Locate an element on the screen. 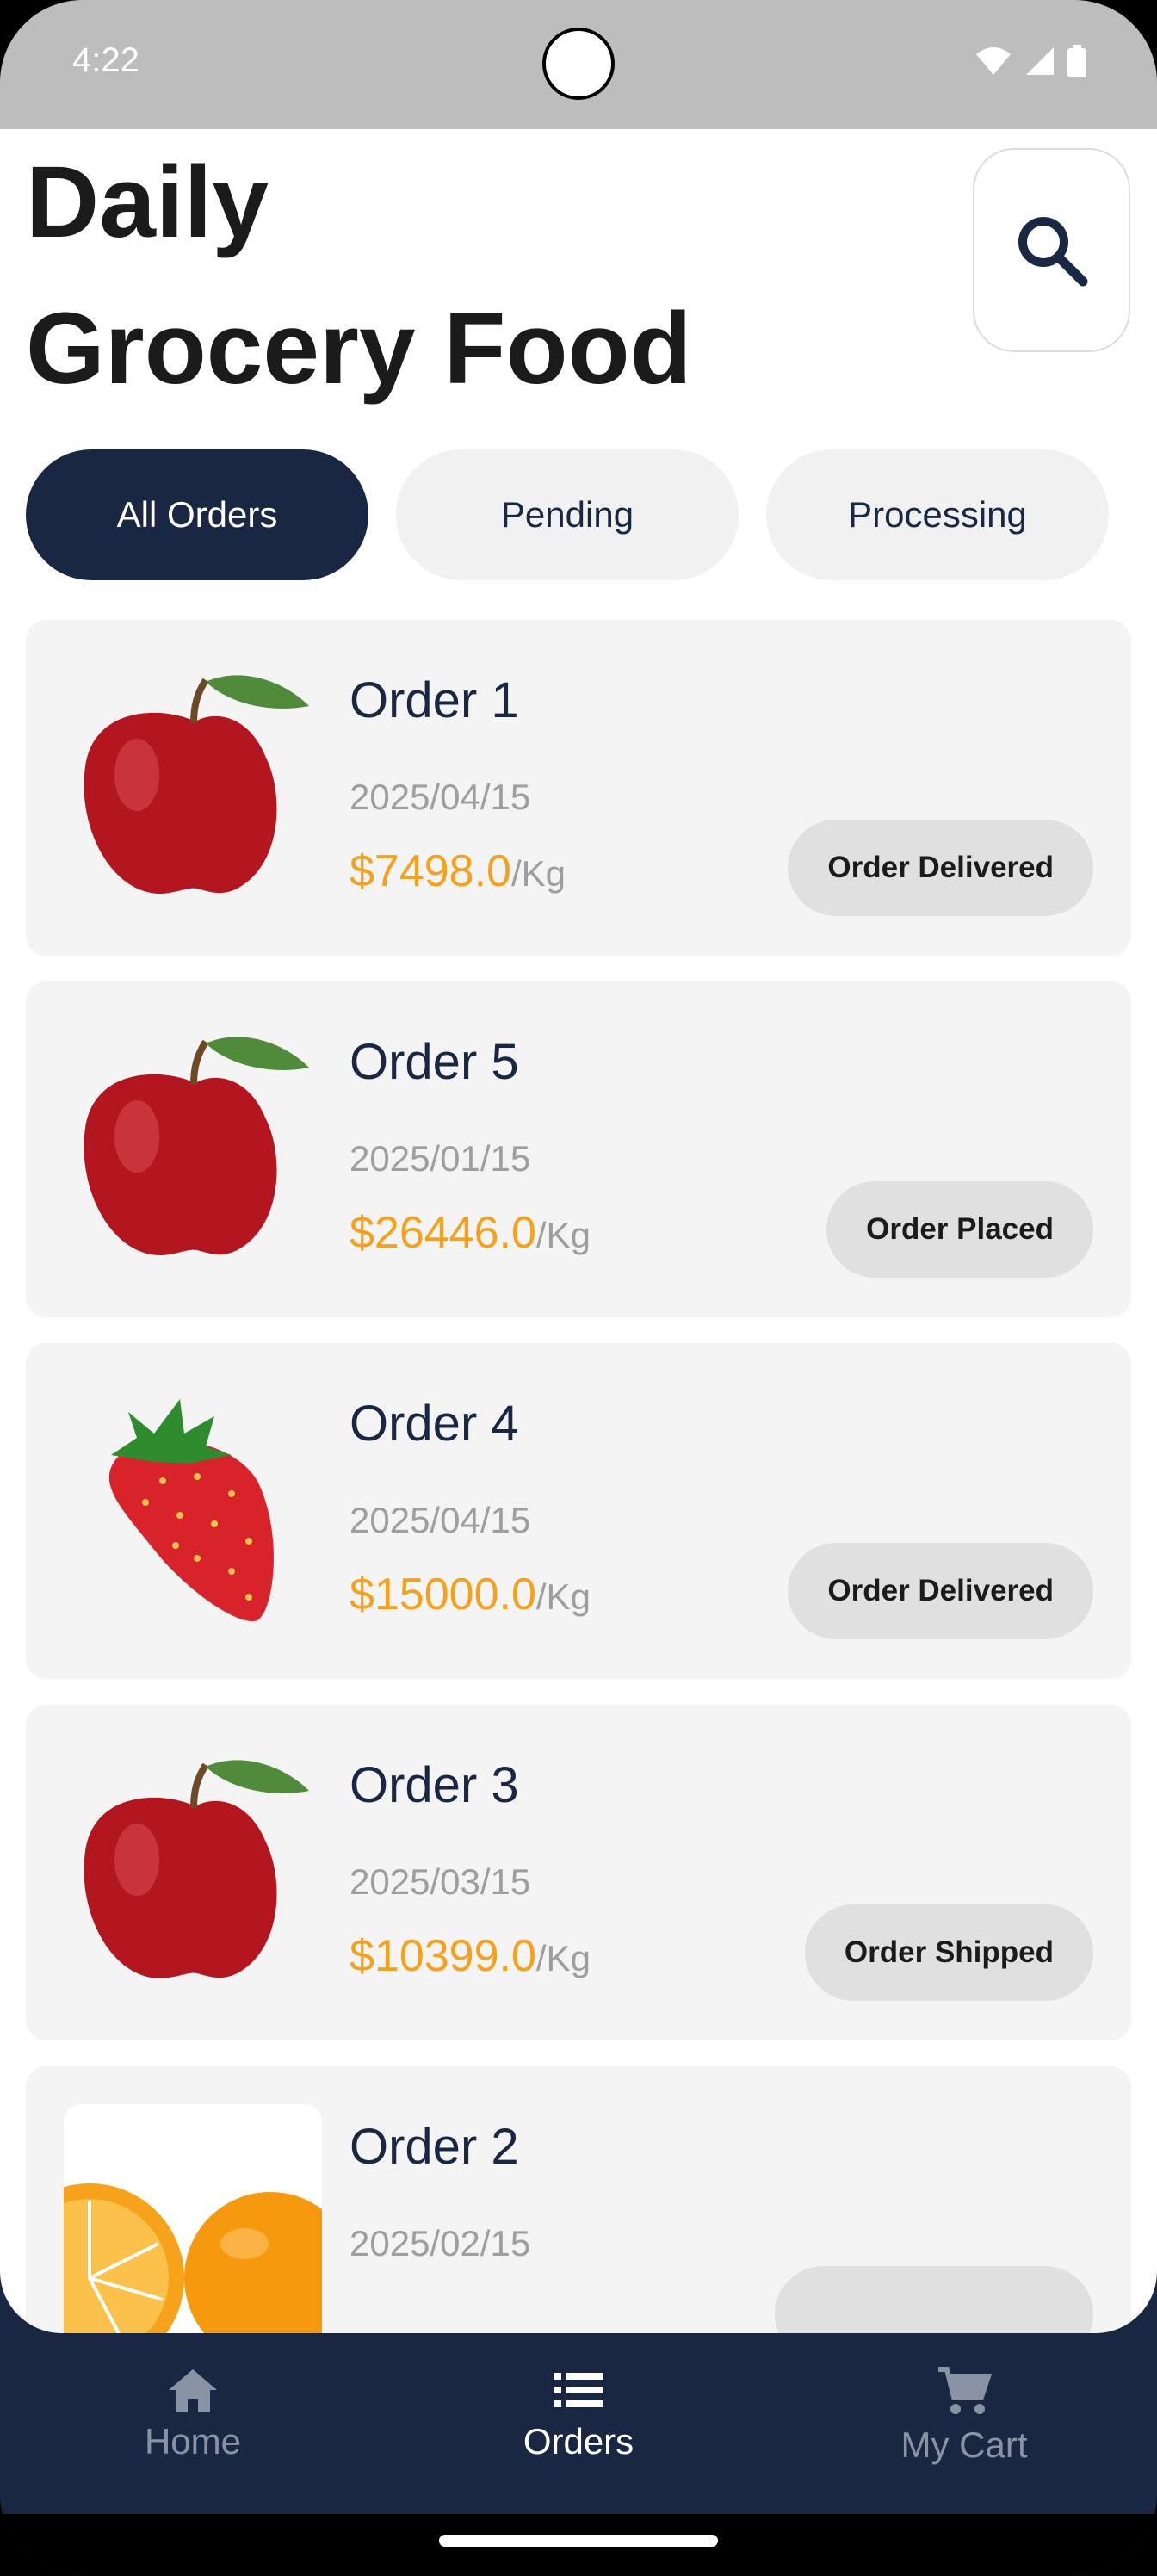  wifi-icon is located at coordinates (993, 61).